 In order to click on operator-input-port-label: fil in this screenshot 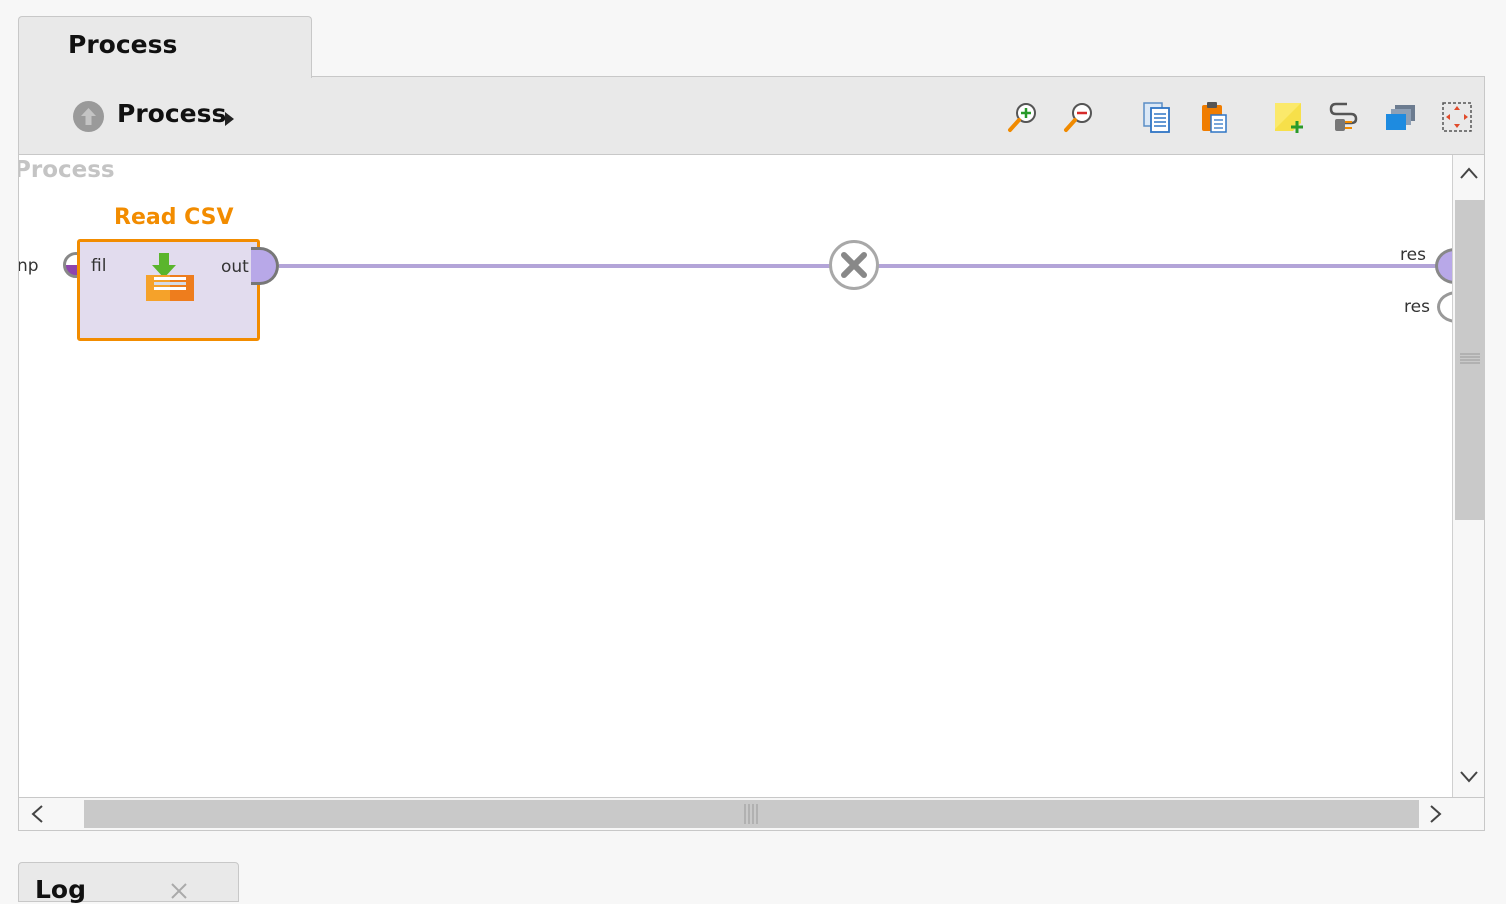, I will do `click(99, 266)`.